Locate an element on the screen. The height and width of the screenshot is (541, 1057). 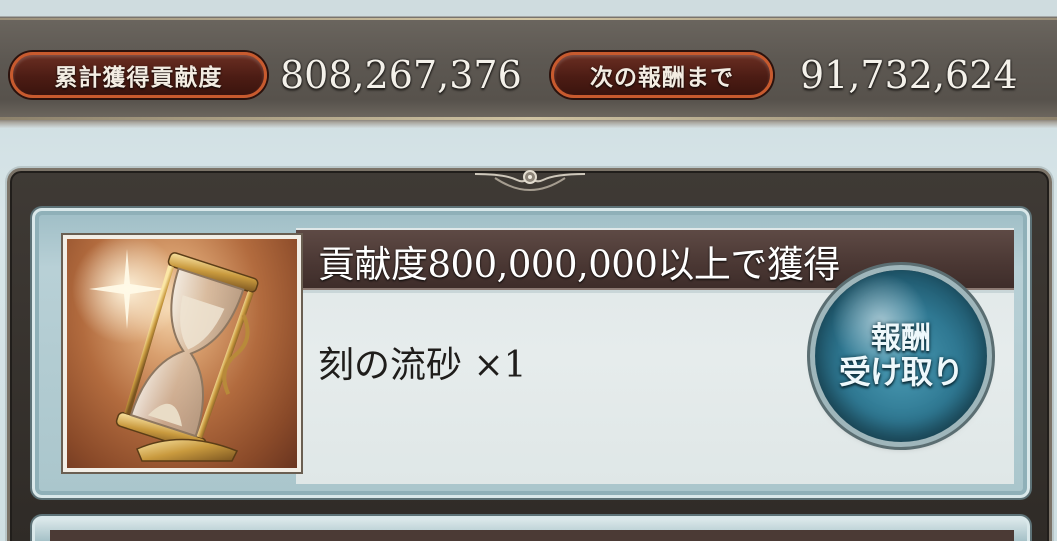
hourglass-icon is located at coordinates (165, 350).